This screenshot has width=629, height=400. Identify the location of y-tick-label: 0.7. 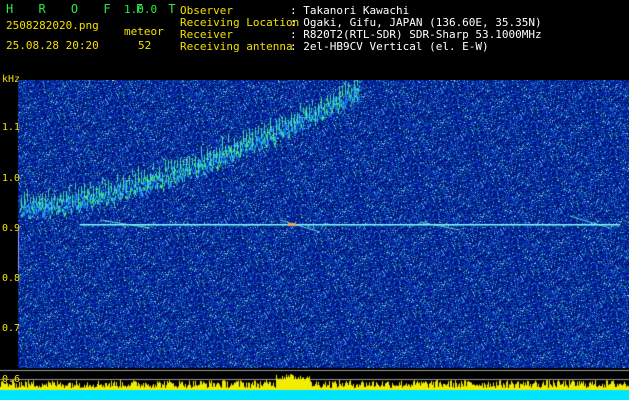
(11, 328).